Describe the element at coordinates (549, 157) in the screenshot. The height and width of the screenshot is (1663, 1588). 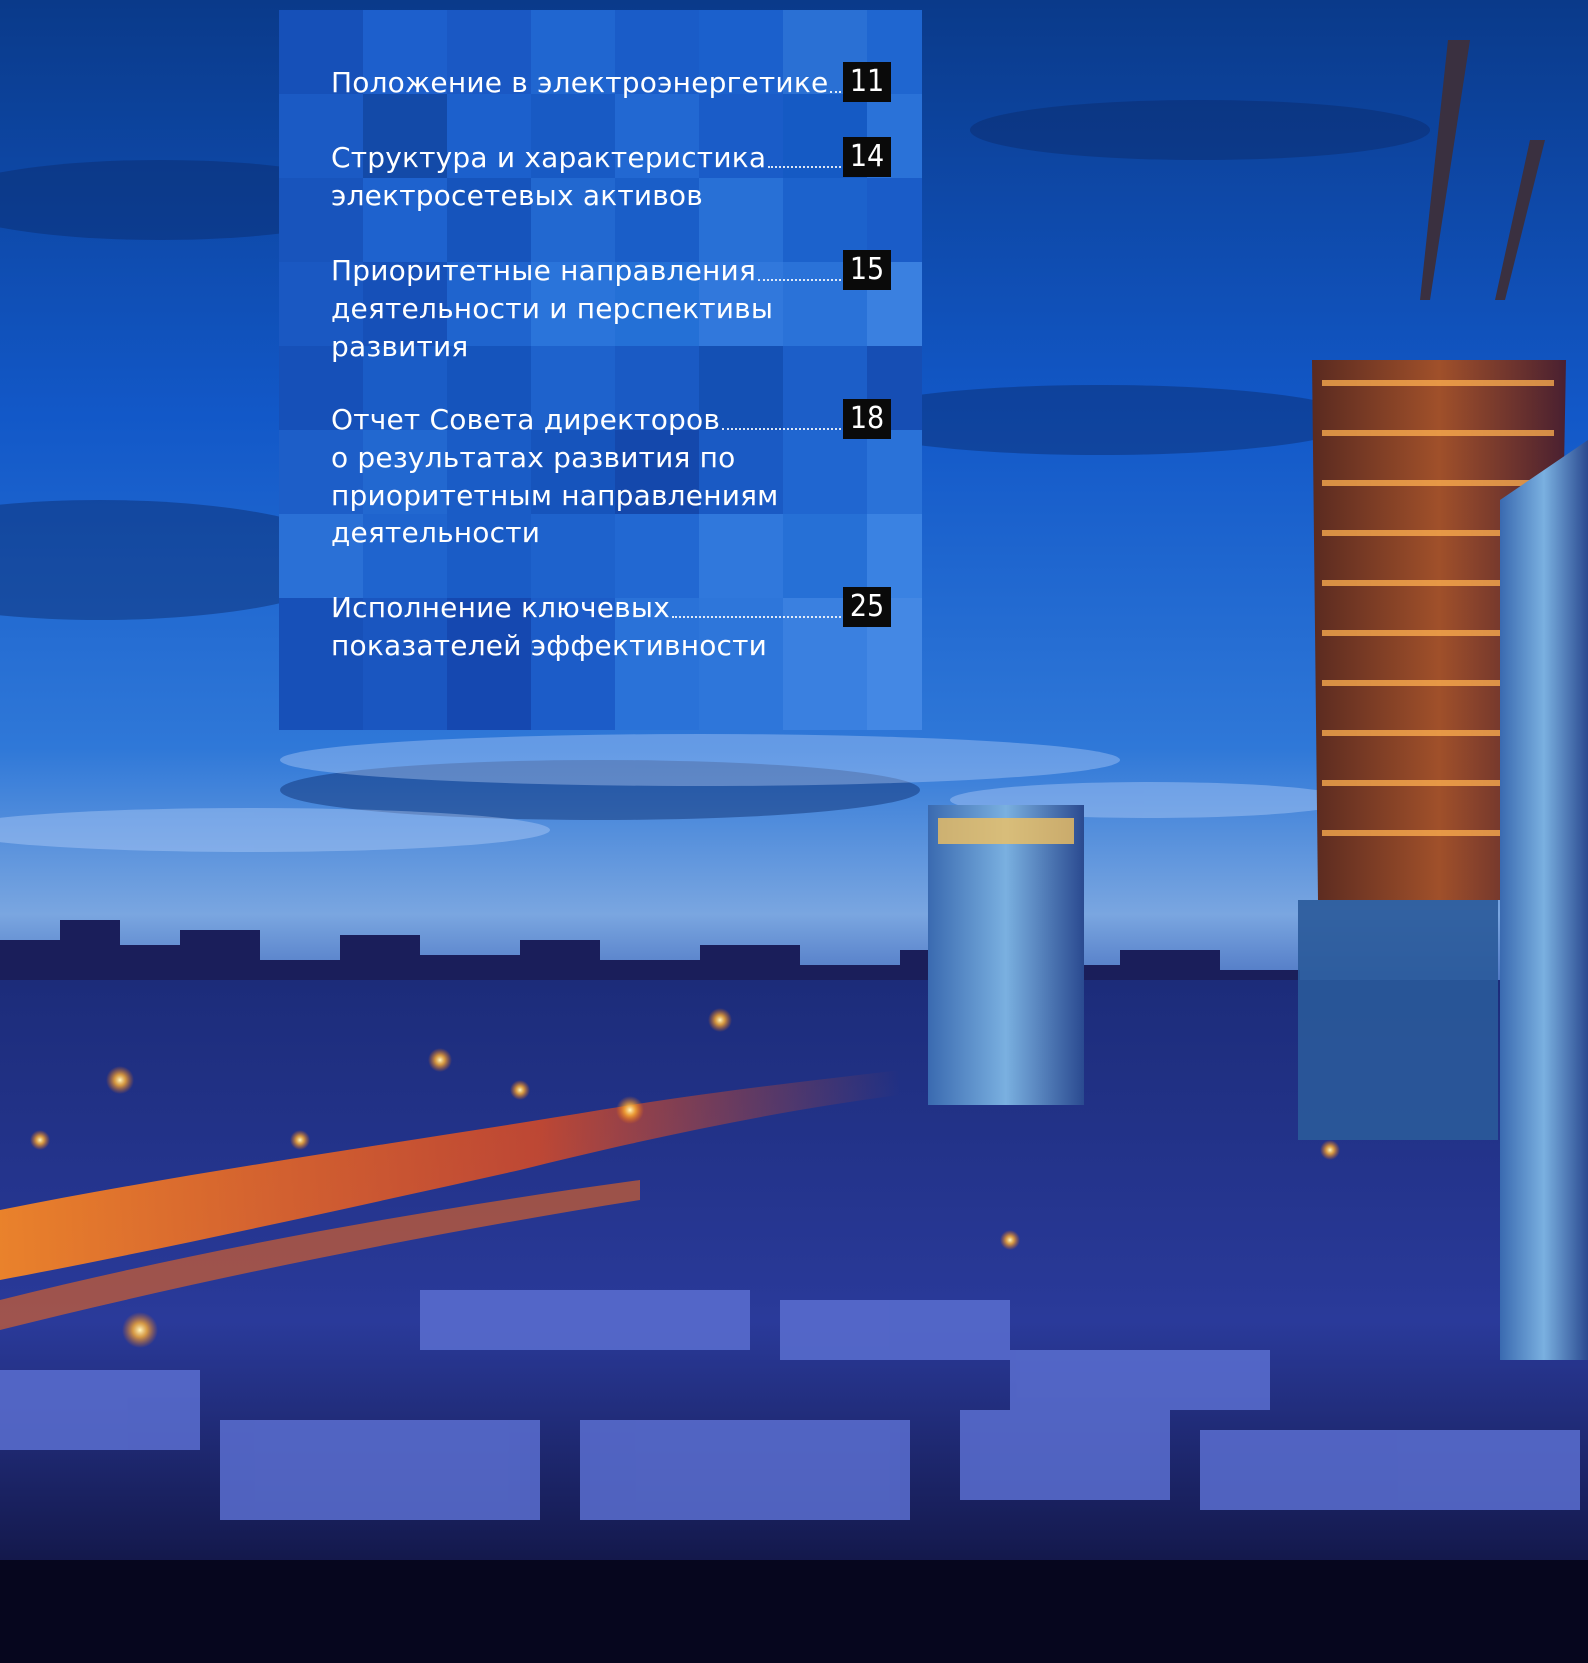
I see `toc-item-title: Структура и характеристика` at that location.